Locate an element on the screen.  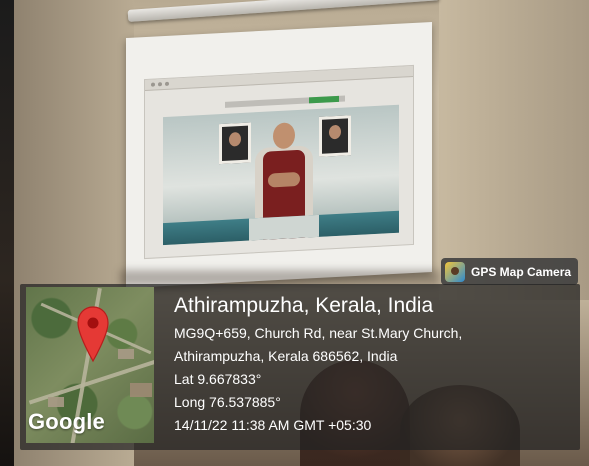
google-brand: Google is located at coordinates (66, 421).